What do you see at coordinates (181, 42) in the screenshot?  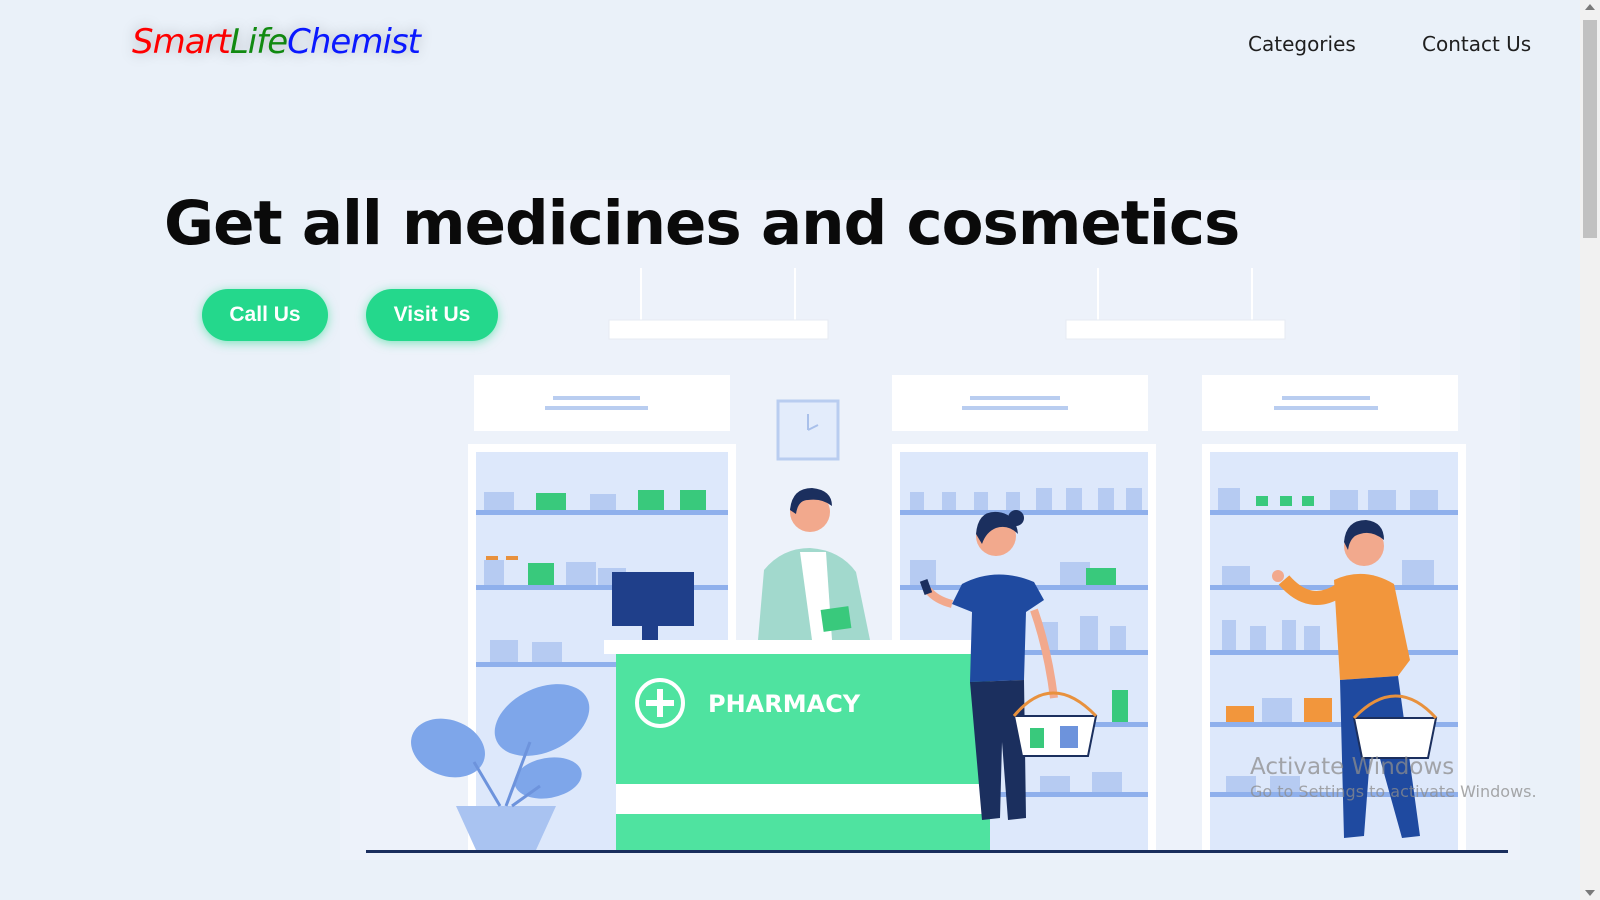 I see `logo-part-smart: Smart` at bounding box center [181, 42].